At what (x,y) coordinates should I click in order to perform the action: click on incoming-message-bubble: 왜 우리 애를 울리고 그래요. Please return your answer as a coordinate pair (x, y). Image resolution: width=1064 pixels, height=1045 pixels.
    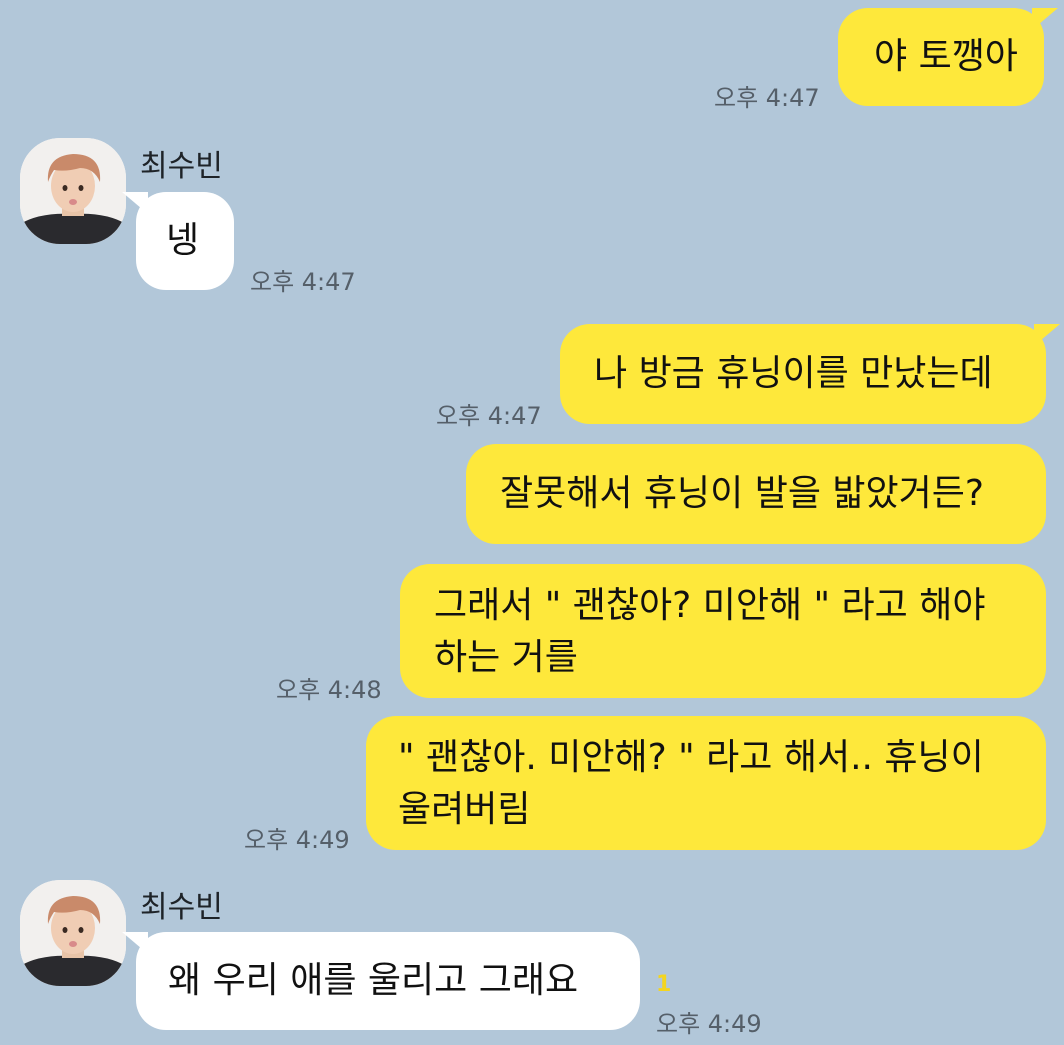
    Looking at the image, I should click on (381, 981).